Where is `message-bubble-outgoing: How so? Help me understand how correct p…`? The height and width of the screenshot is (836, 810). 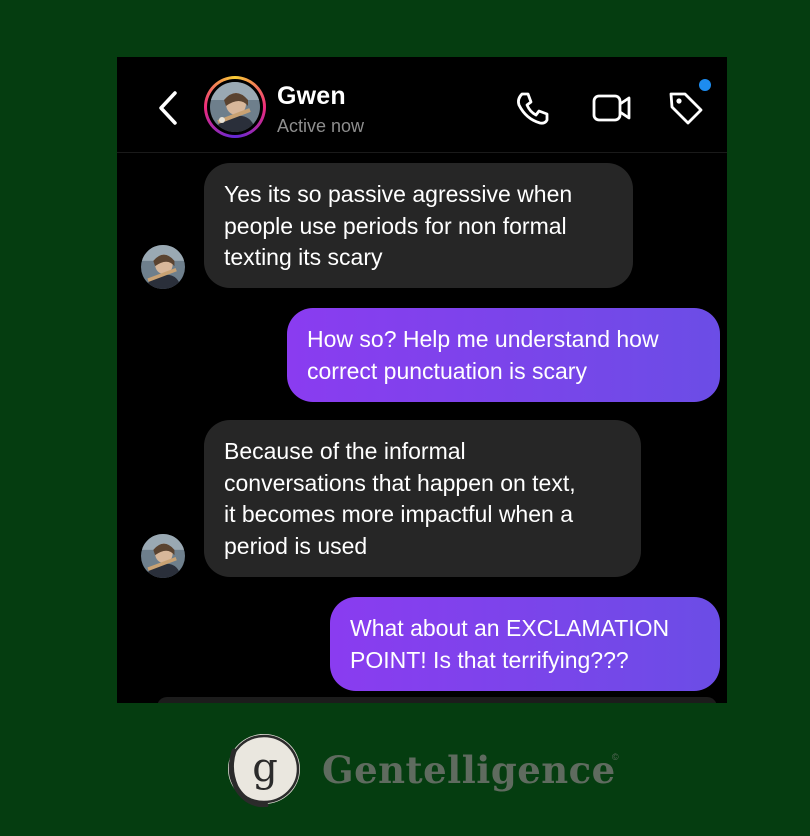 message-bubble-outgoing: How so? Help me understand how correct p… is located at coordinates (503, 355).